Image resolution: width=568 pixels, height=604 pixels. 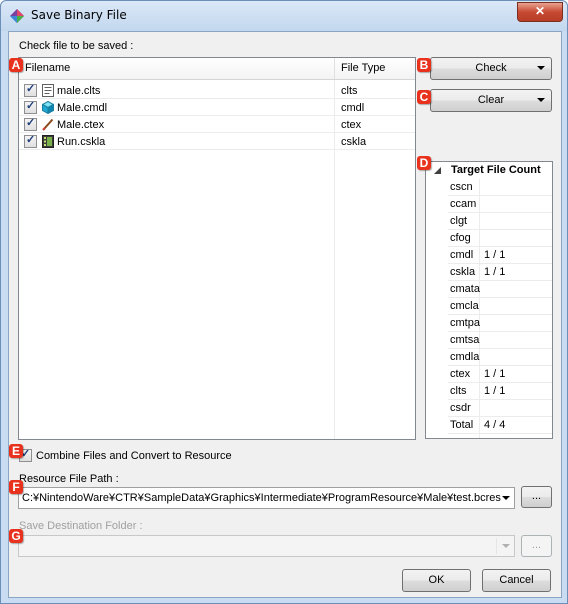 What do you see at coordinates (16, 487) in the screenshot?
I see `annotation-marker-f: F` at bounding box center [16, 487].